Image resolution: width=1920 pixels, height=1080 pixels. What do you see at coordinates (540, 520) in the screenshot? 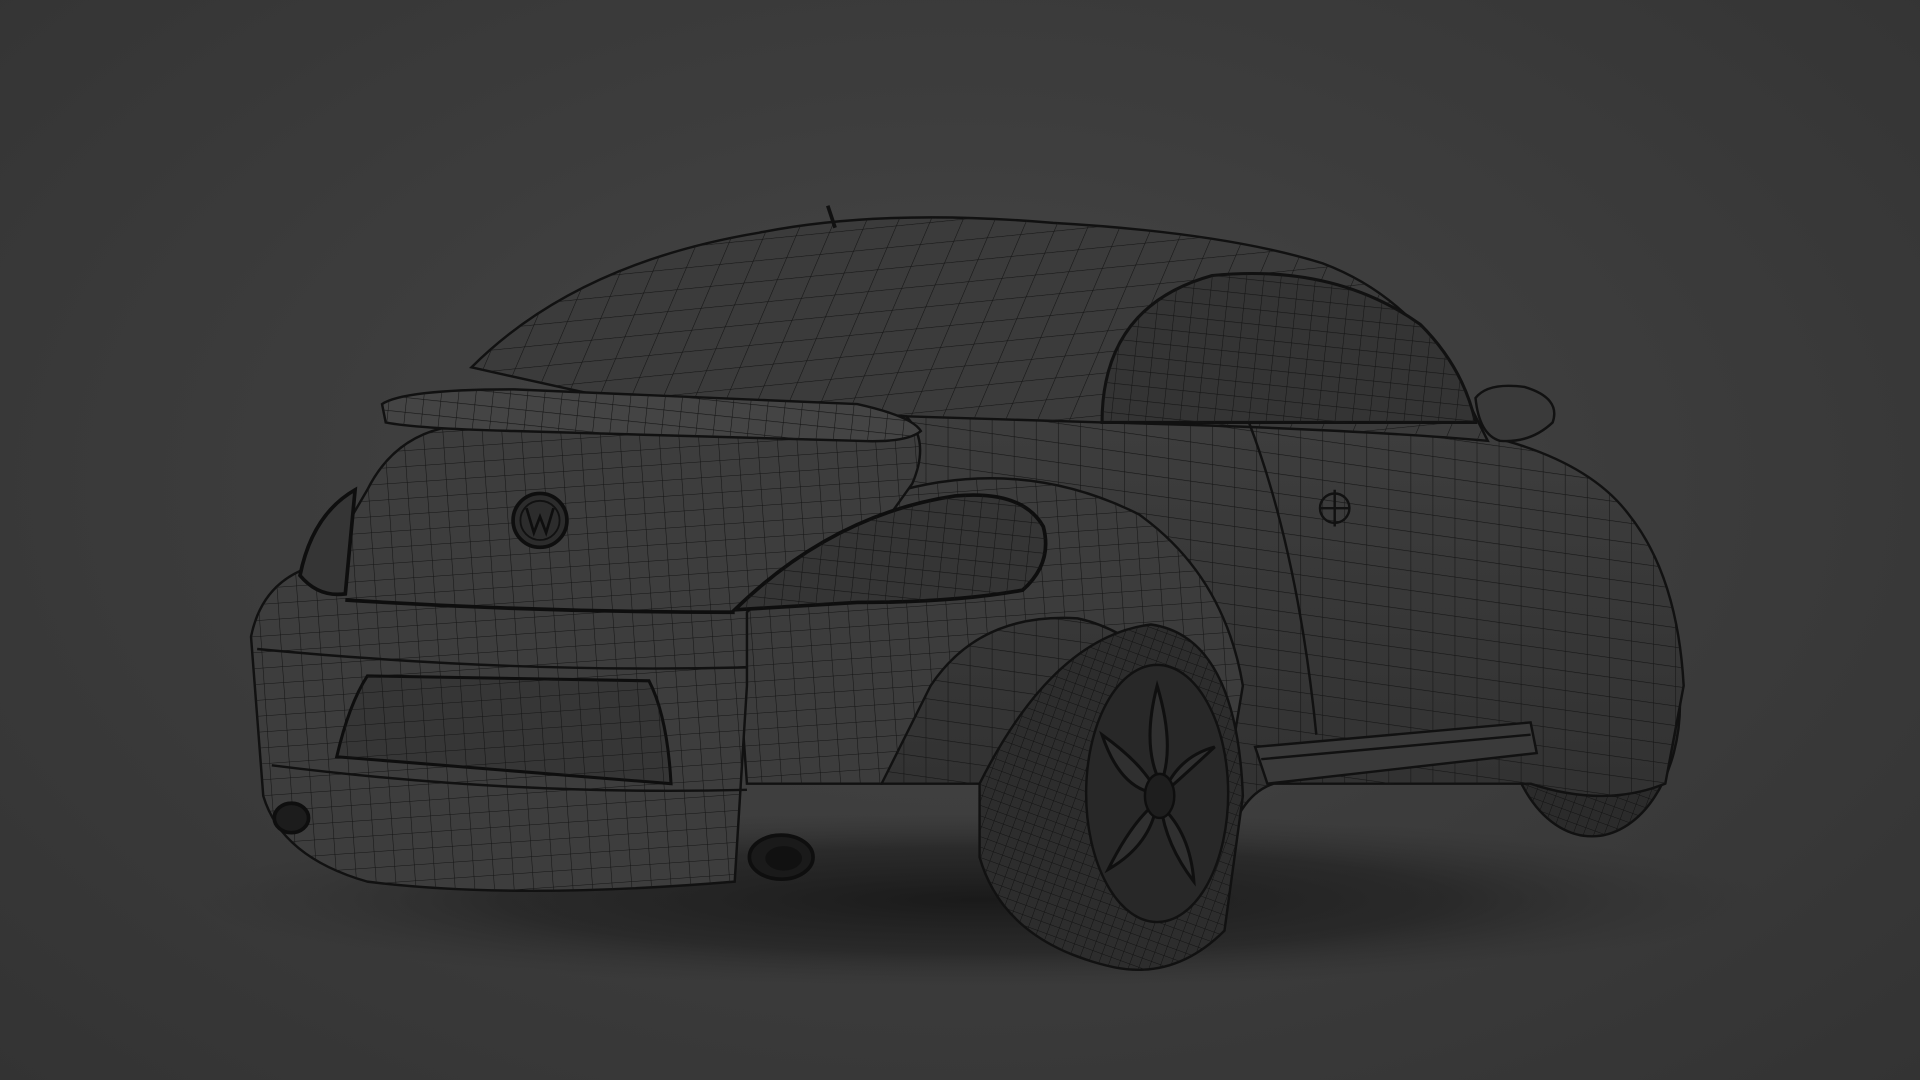
I see `brand-badge-icon` at bounding box center [540, 520].